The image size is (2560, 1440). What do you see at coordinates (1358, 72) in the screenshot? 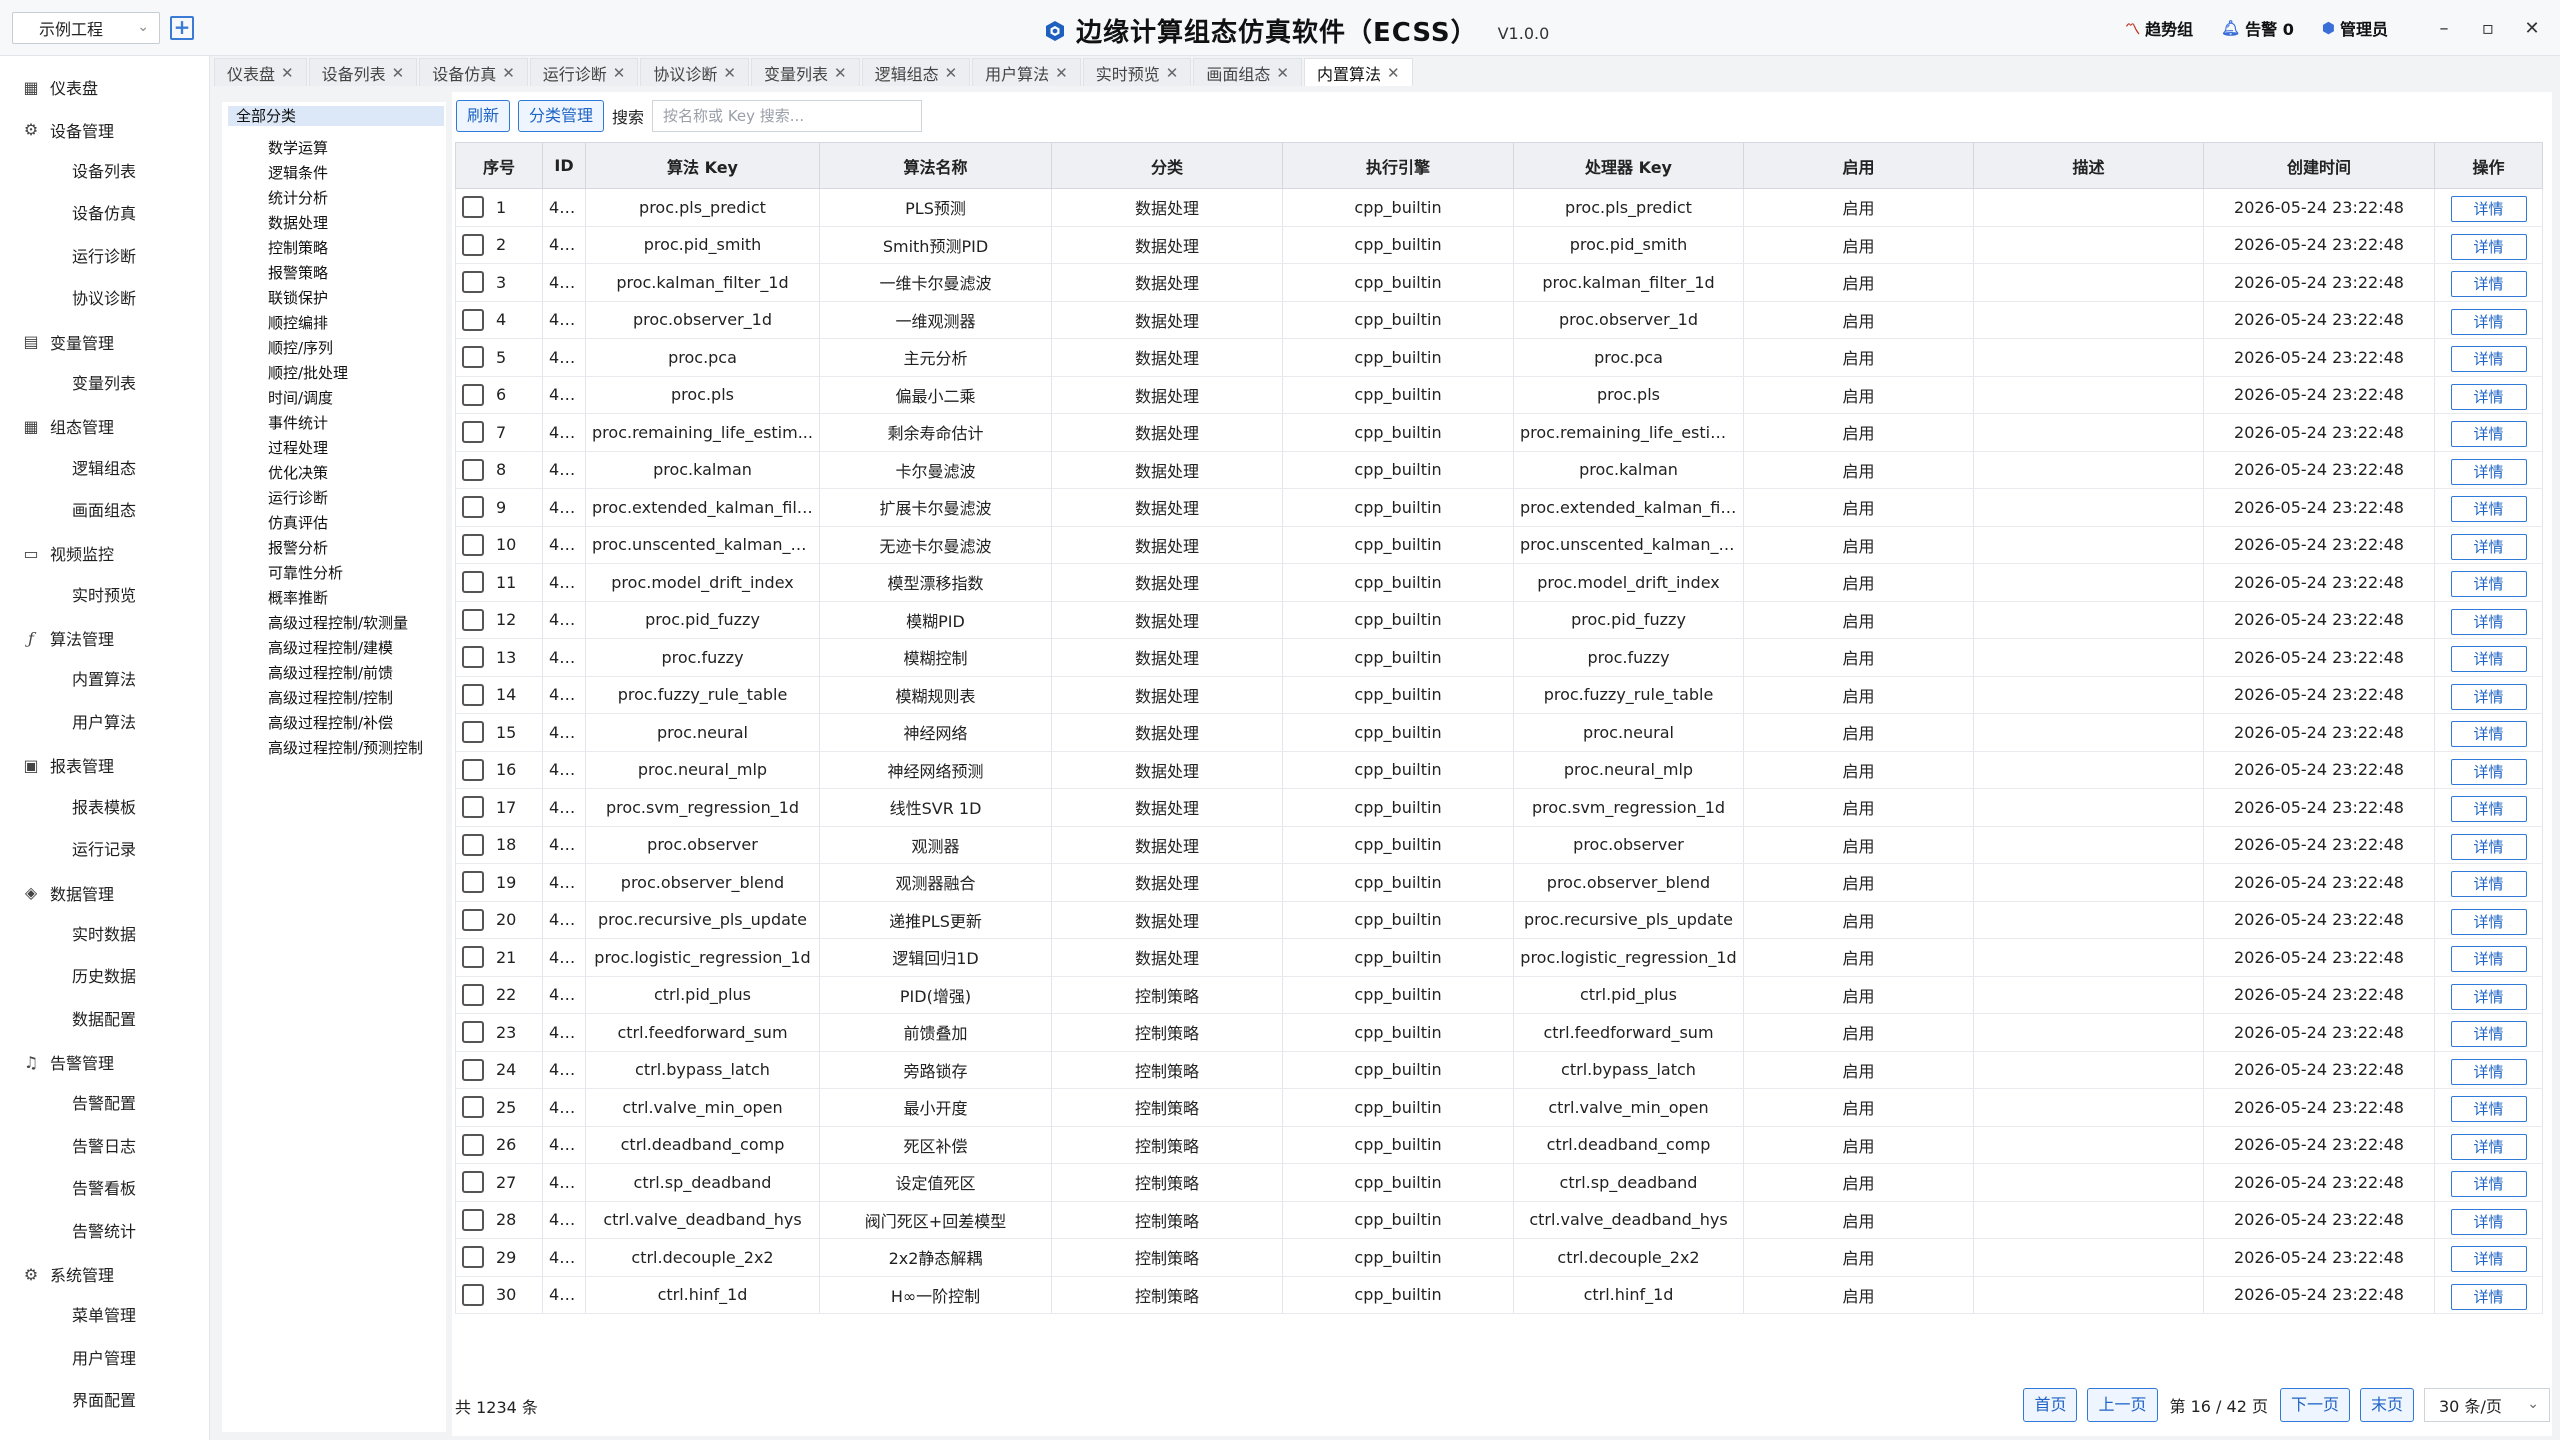
I see `tab: 内置算法 ✕` at bounding box center [1358, 72].